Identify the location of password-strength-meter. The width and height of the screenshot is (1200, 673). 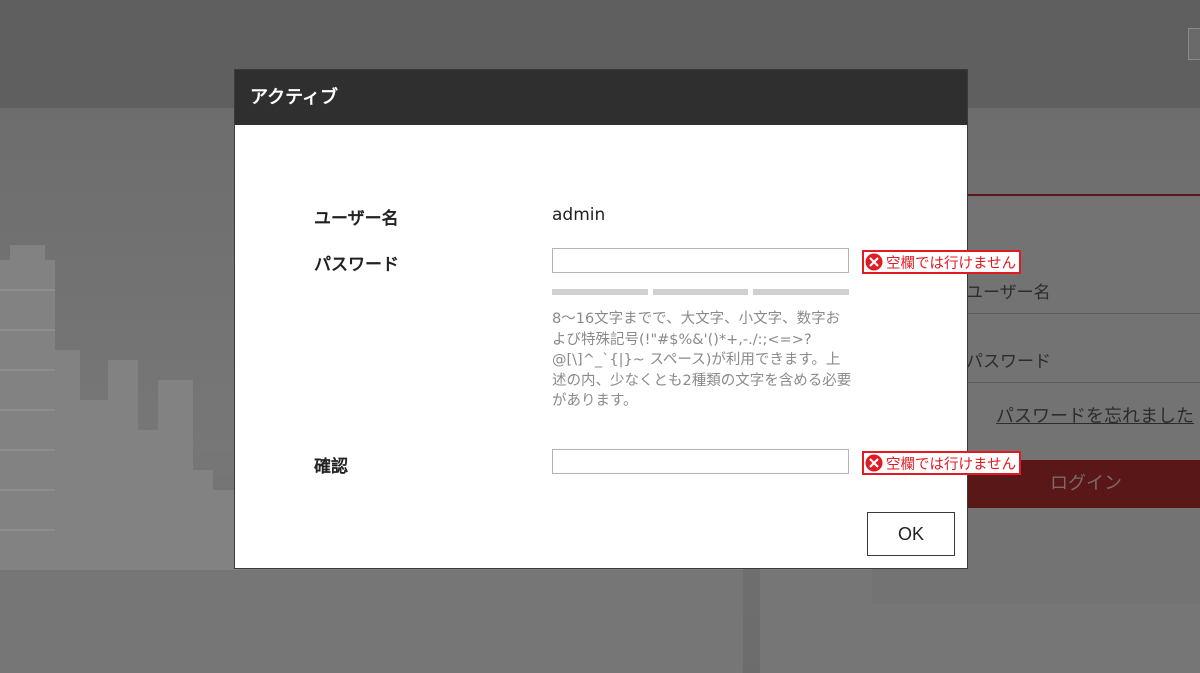
(701, 292).